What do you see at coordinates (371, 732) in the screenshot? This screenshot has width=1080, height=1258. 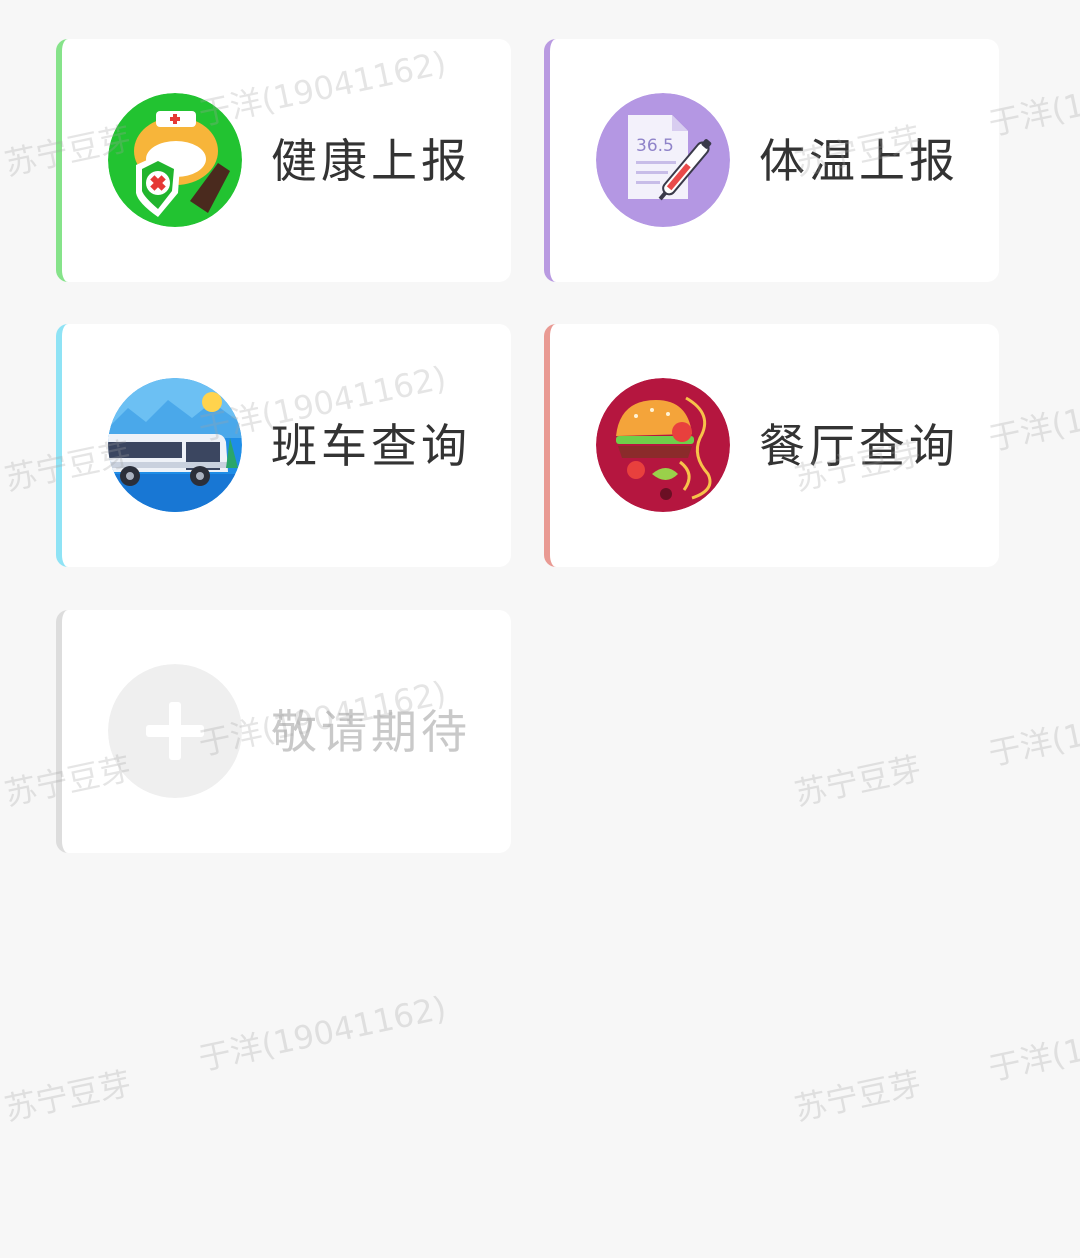 I see `card-label: 敬请期待` at bounding box center [371, 732].